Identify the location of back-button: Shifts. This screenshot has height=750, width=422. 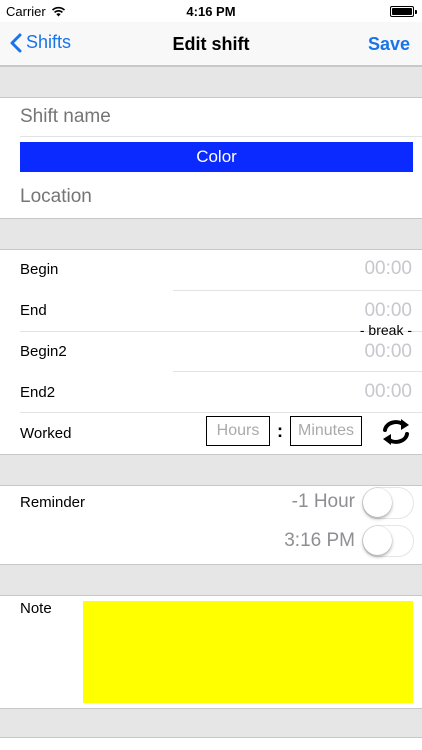
(40, 42).